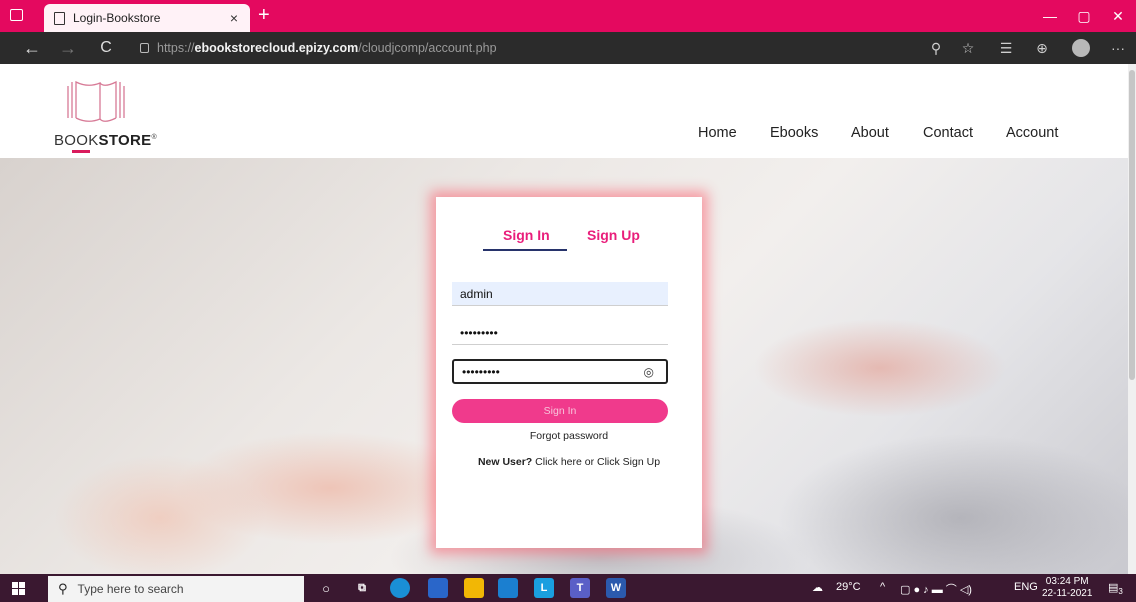 The width and height of the screenshot is (1136, 602). I want to click on password-value: •••••••••, so click(479, 332).